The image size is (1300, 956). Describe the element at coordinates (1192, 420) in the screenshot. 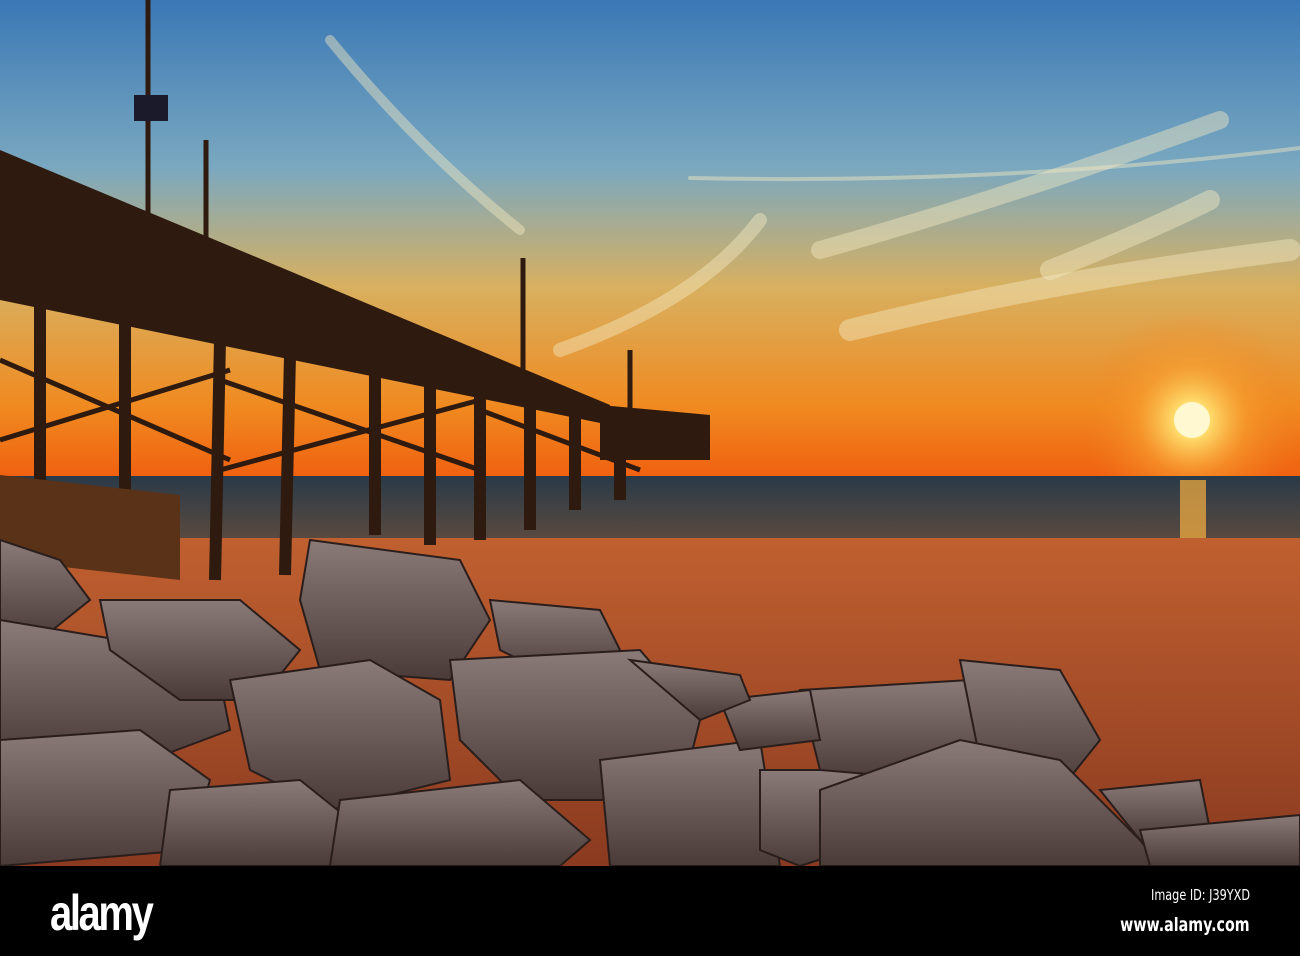

I see `sun` at that location.